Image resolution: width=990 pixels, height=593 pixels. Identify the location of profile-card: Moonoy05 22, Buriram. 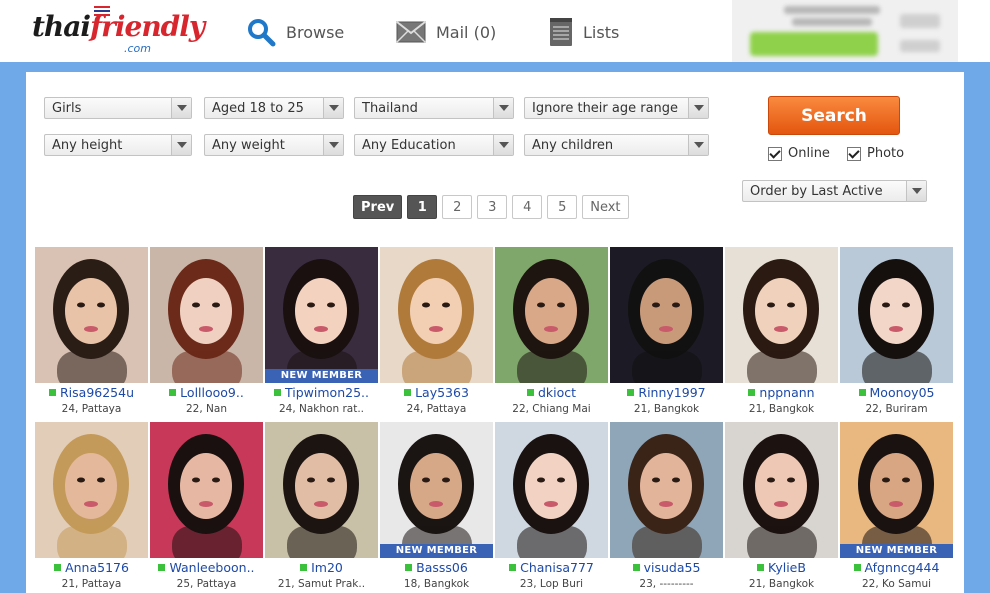
(897, 334).